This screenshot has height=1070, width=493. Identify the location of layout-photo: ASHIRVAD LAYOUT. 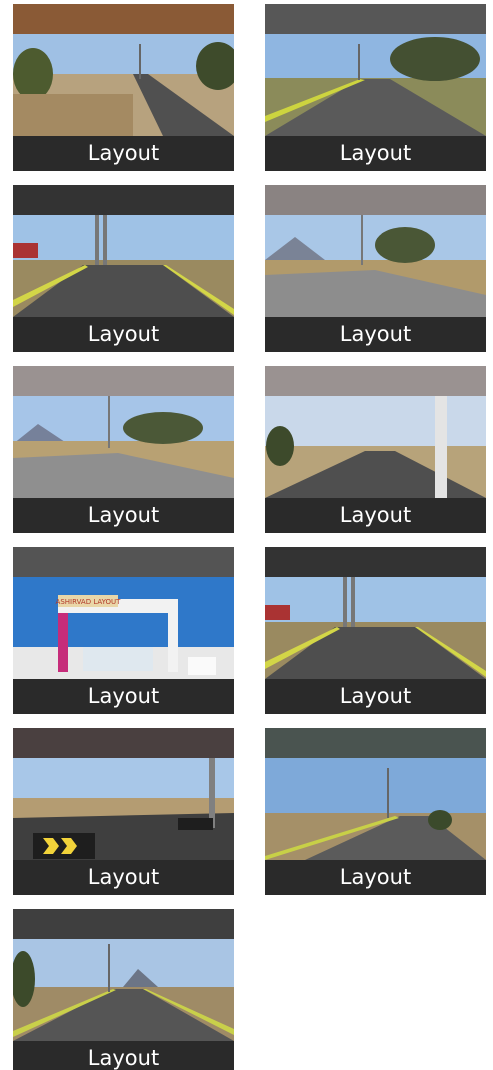
(123, 628).